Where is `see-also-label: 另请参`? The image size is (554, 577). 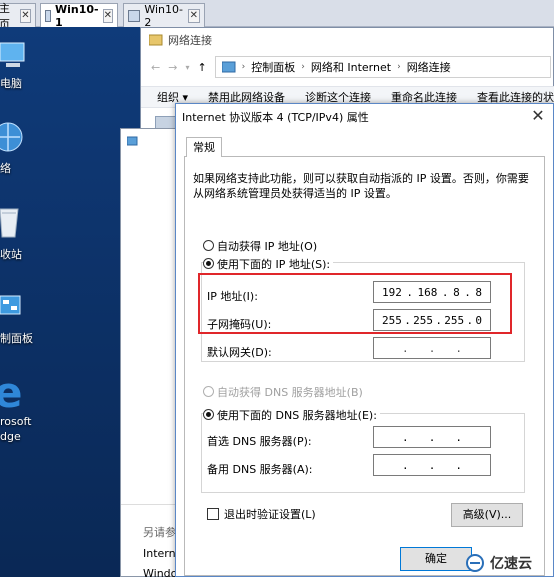 see-also-label: 另请参 is located at coordinates (159, 532).